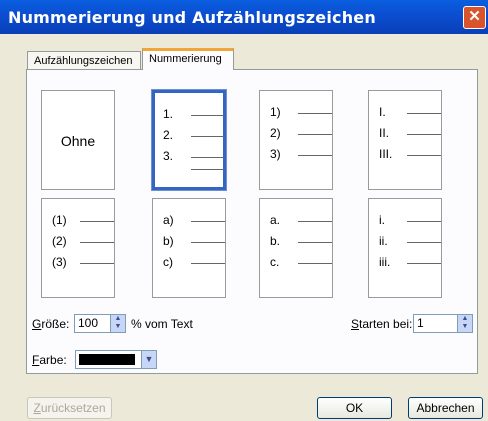  I want to click on title-bar: Nummerierung und Aufzählungszeichen ✕, so click(244, 17).